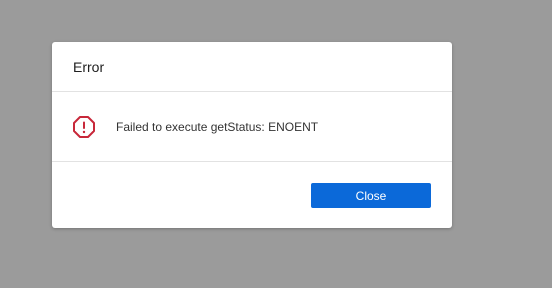  What do you see at coordinates (89, 66) in the screenshot?
I see `dialog-title: Error` at bounding box center [89, 66].